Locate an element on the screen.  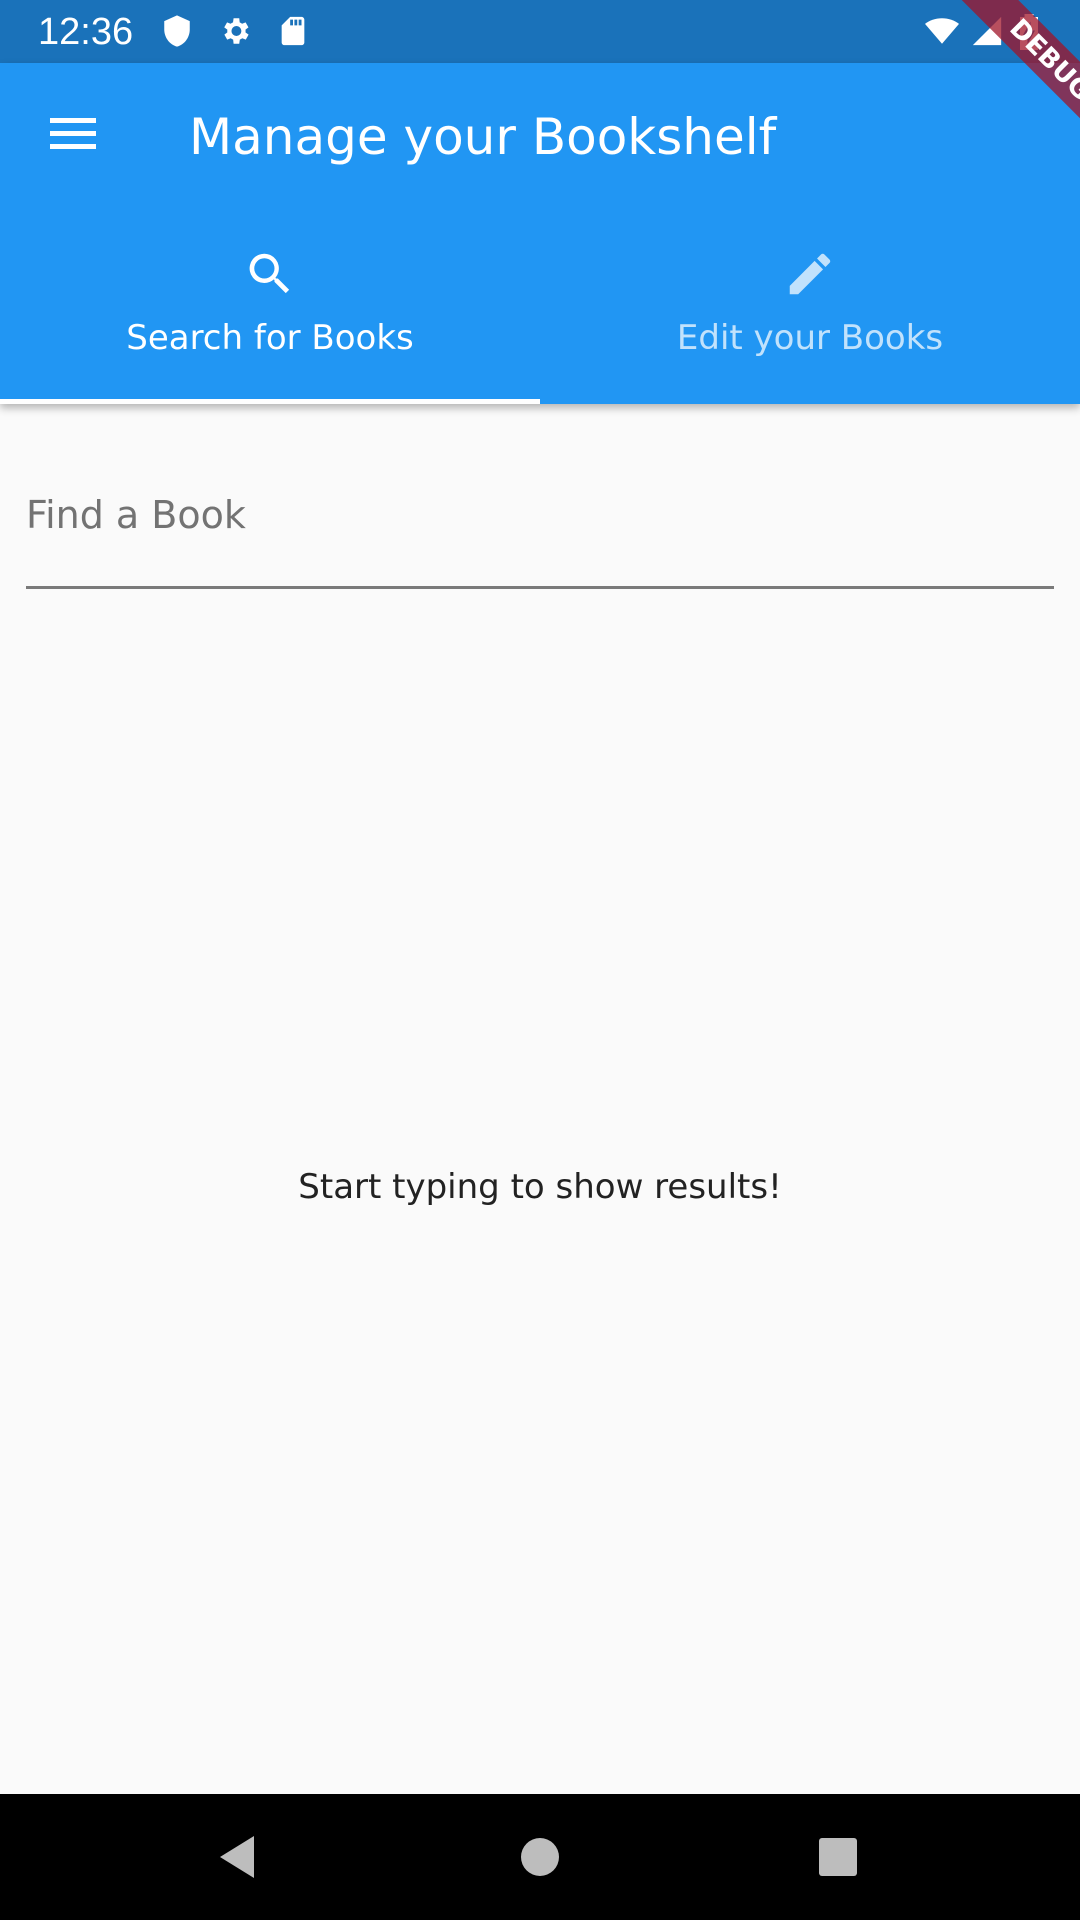
page-title: Manage your Bookshelf is located at coordinates (483, 137).